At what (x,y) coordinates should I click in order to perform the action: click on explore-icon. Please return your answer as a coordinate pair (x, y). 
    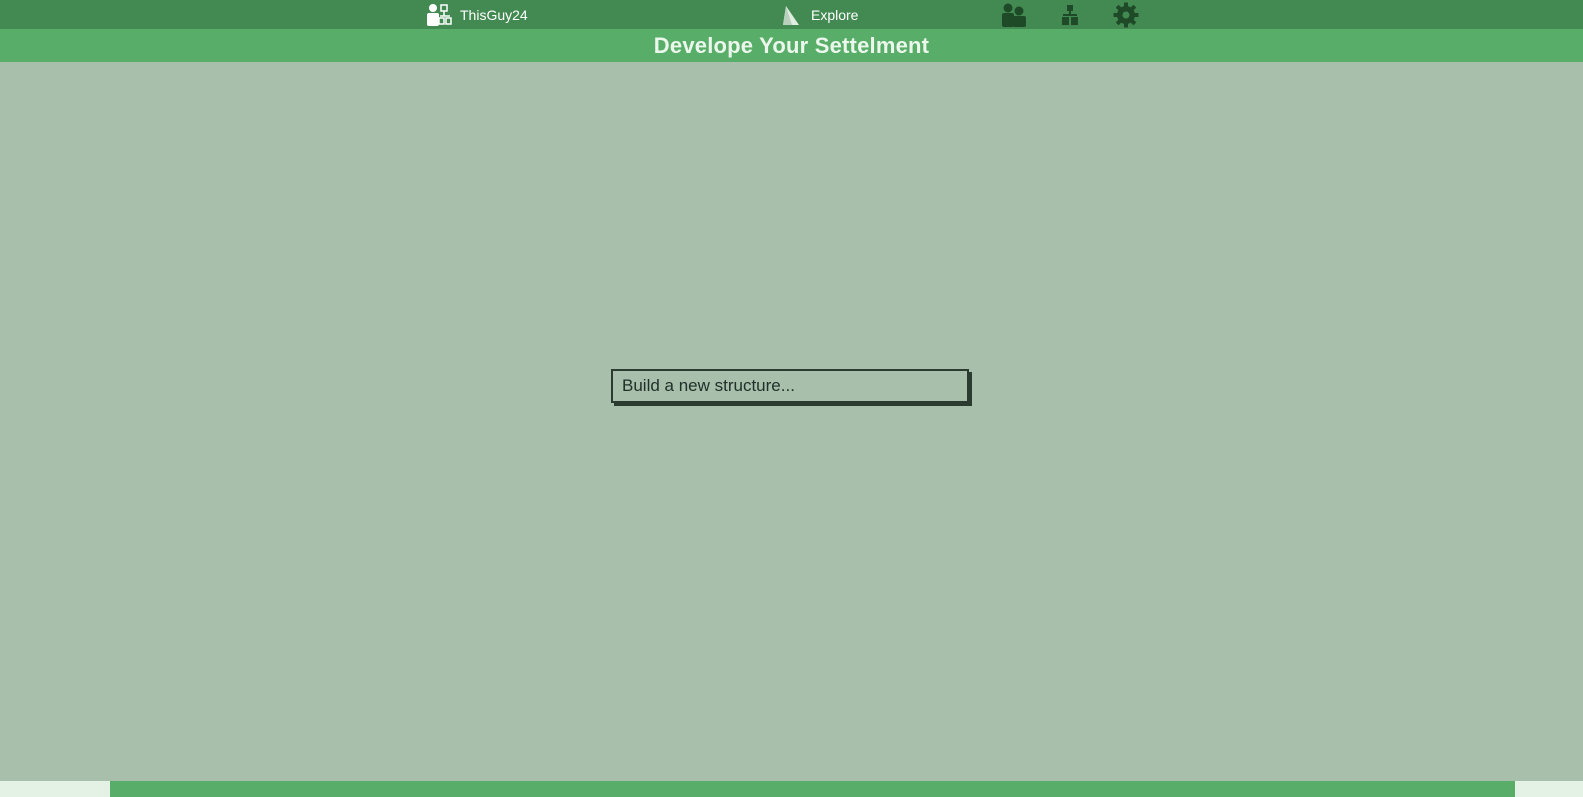
    Looking at the image, I should click on (791, 15).